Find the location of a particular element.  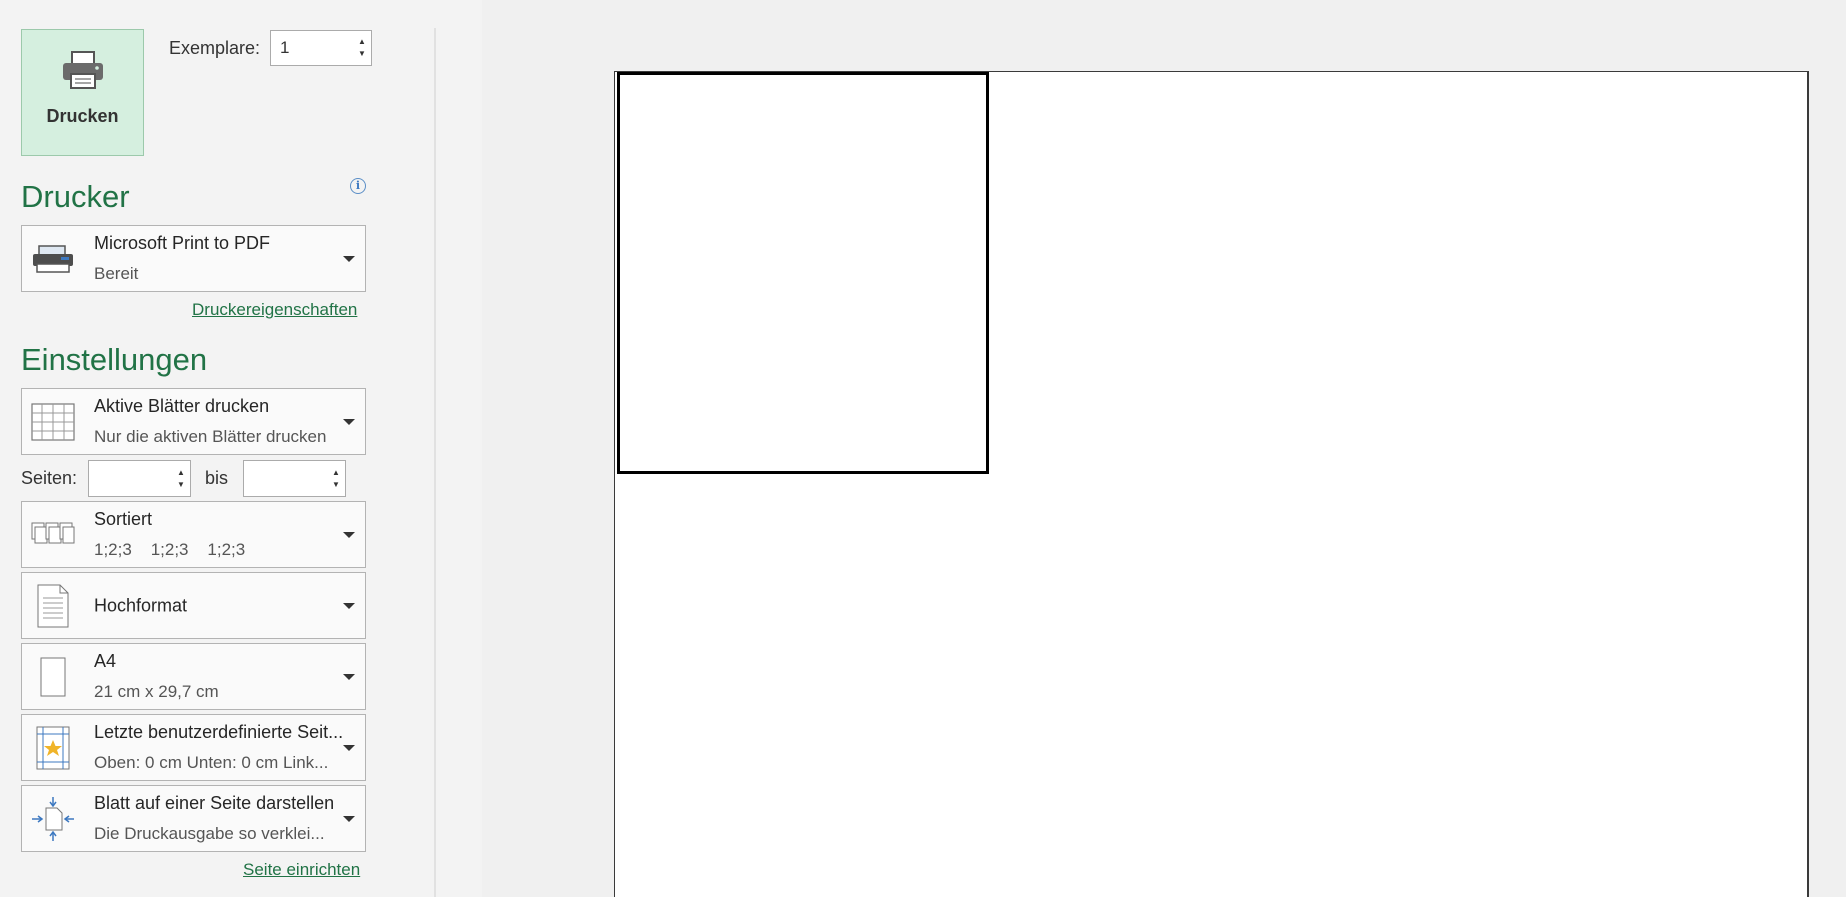

copies-spin-arrows: ▲ ▼ is located at coordinates (362, 48).